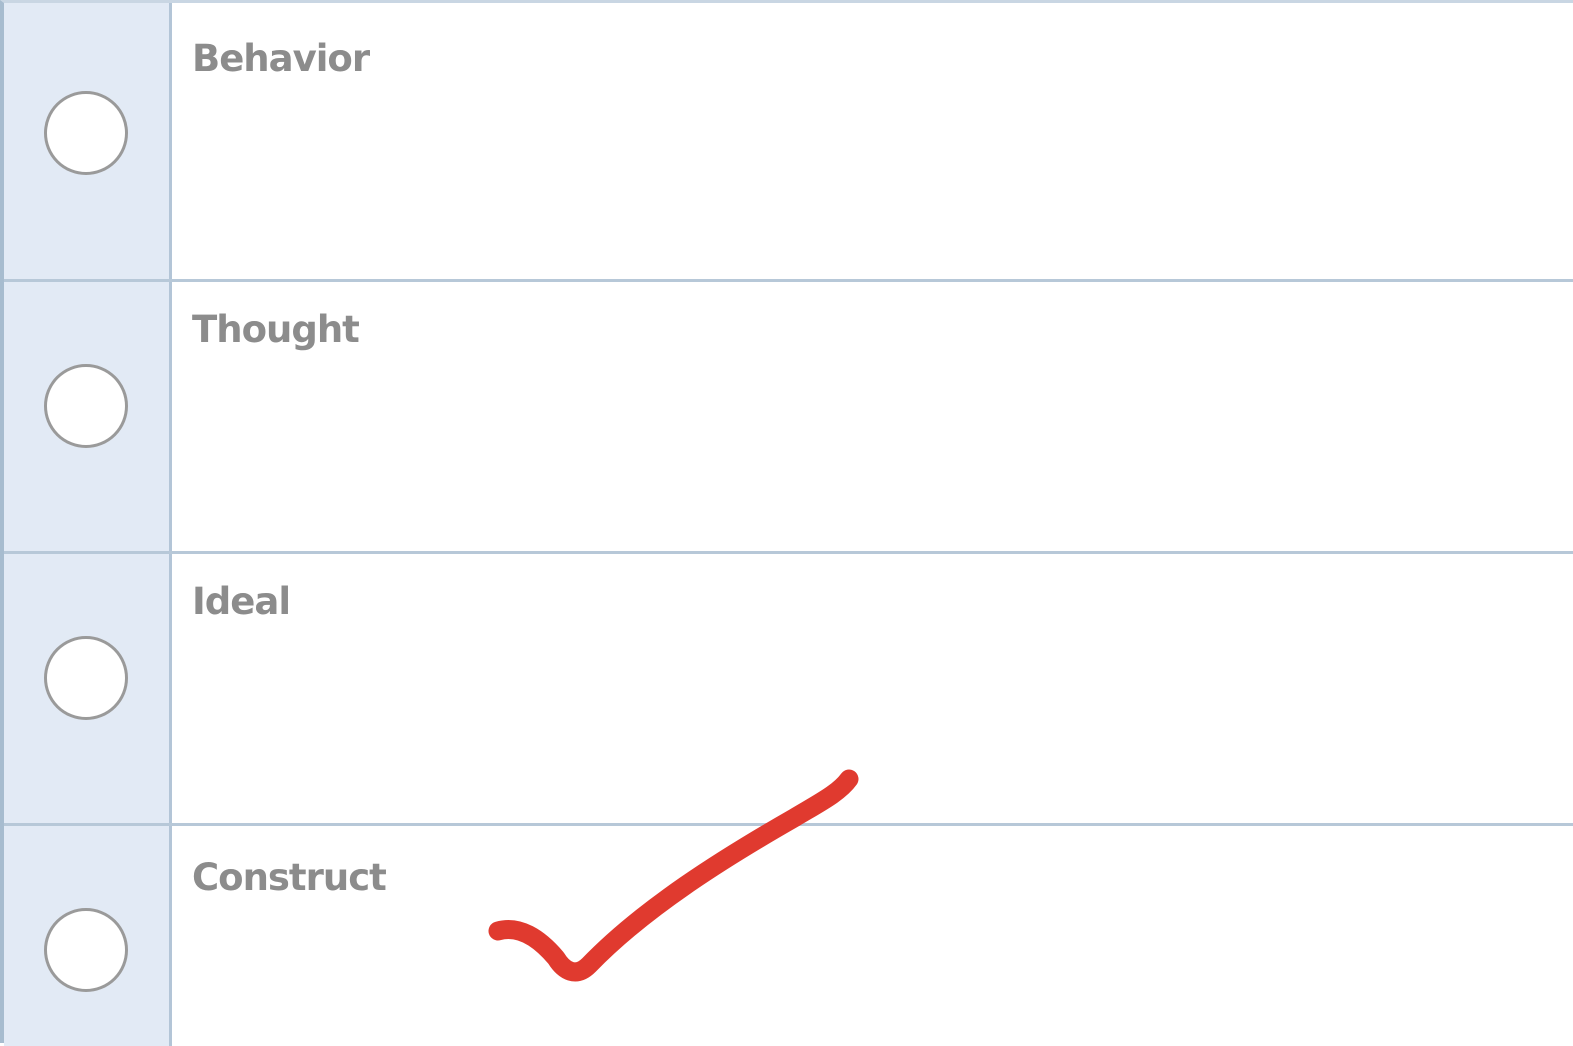 This screenshot has width=1573, height=1046. I want to click on radio-button-behavior, so click(86, 133).